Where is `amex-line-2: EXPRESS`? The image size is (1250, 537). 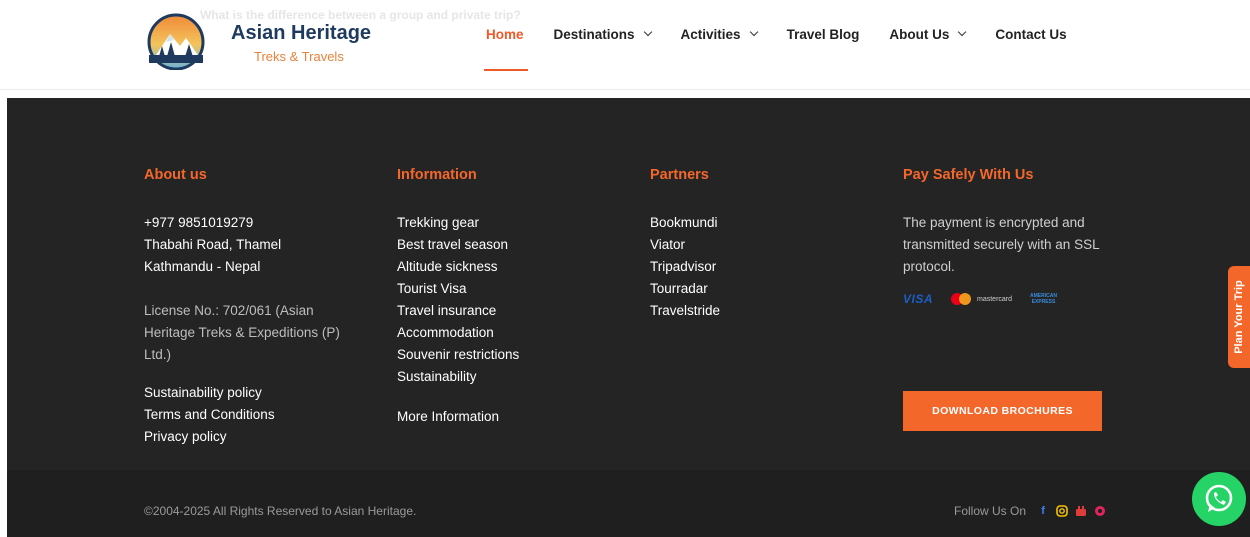 amex-line-2: EXPRESS is located at coordinates (1043, 302).